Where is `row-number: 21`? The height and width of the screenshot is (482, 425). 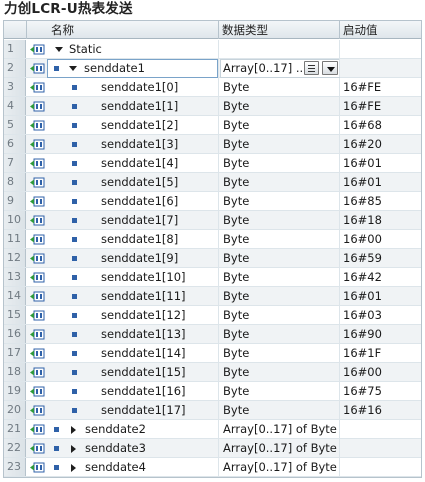 row-number: 21 is located at coordinates (15, 429).